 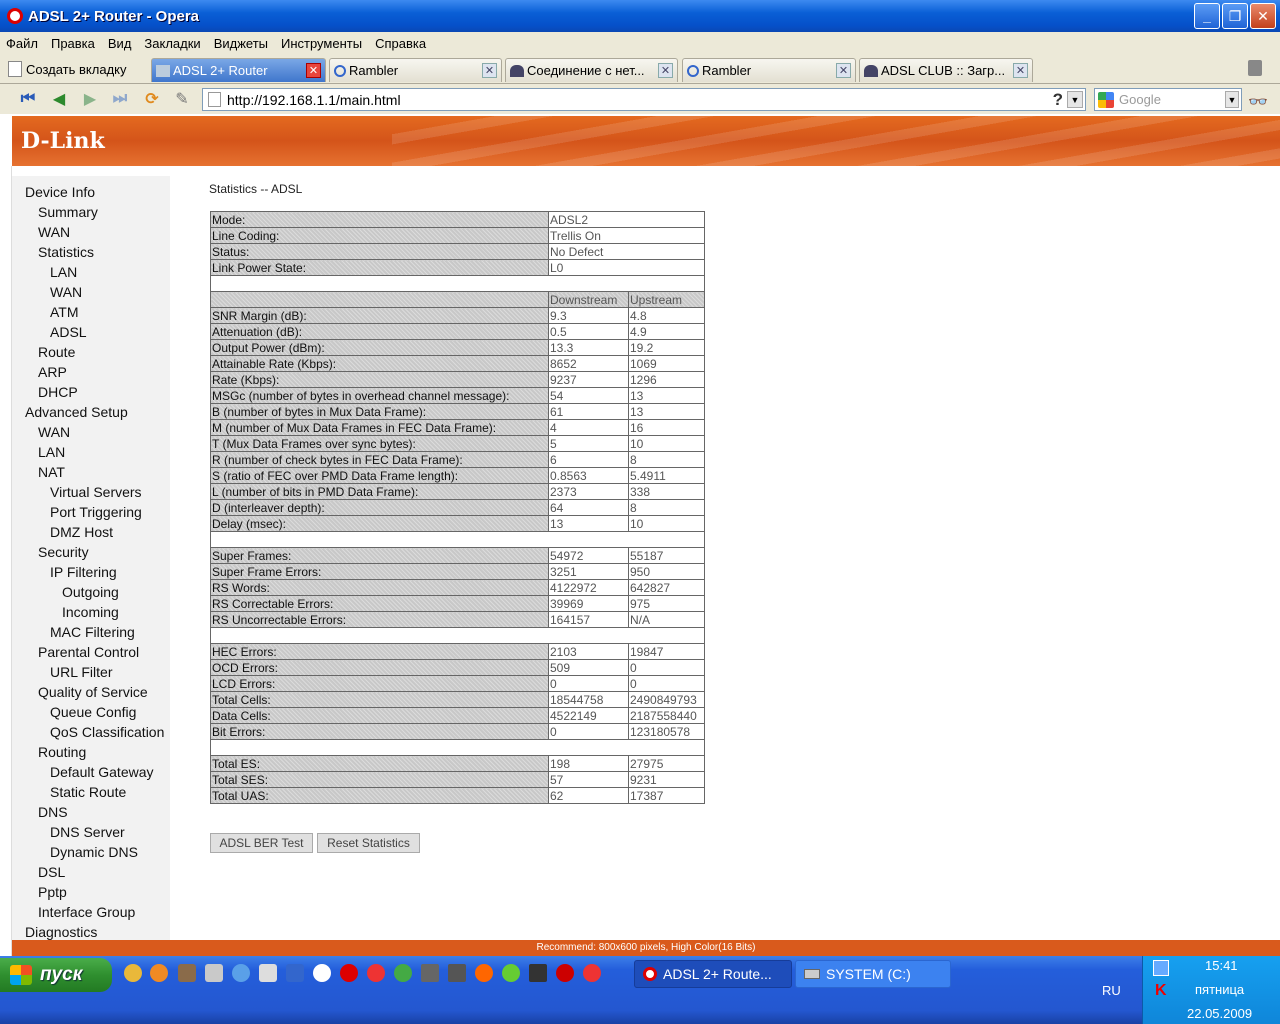 I want to click on opera-icon, so click(x=349, y=973).